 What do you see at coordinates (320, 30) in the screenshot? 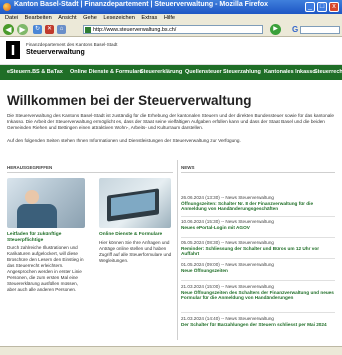
I see `search-input` at bounding box center [320, 30].